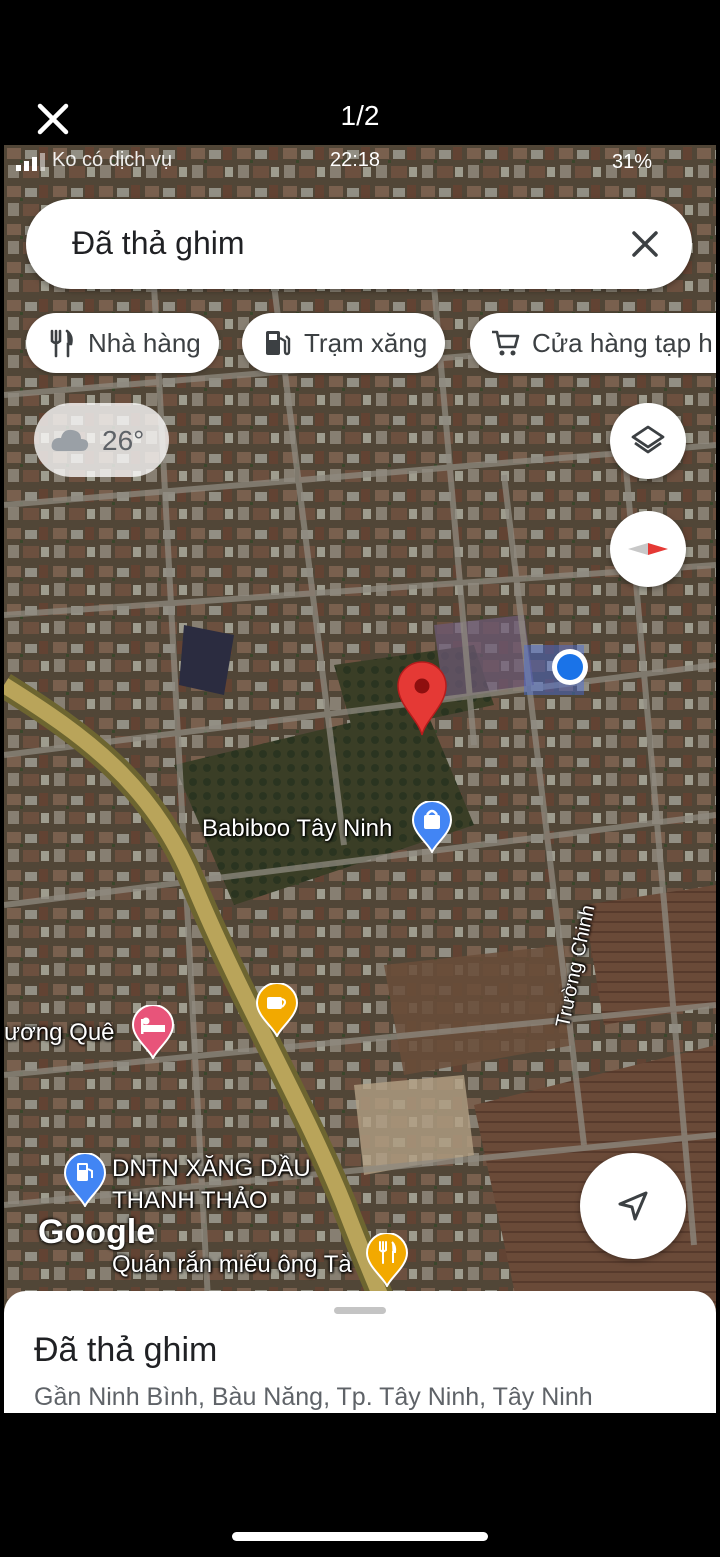 The image size is (720, 1557). I want to click on layers-icon, so click(648, 439).